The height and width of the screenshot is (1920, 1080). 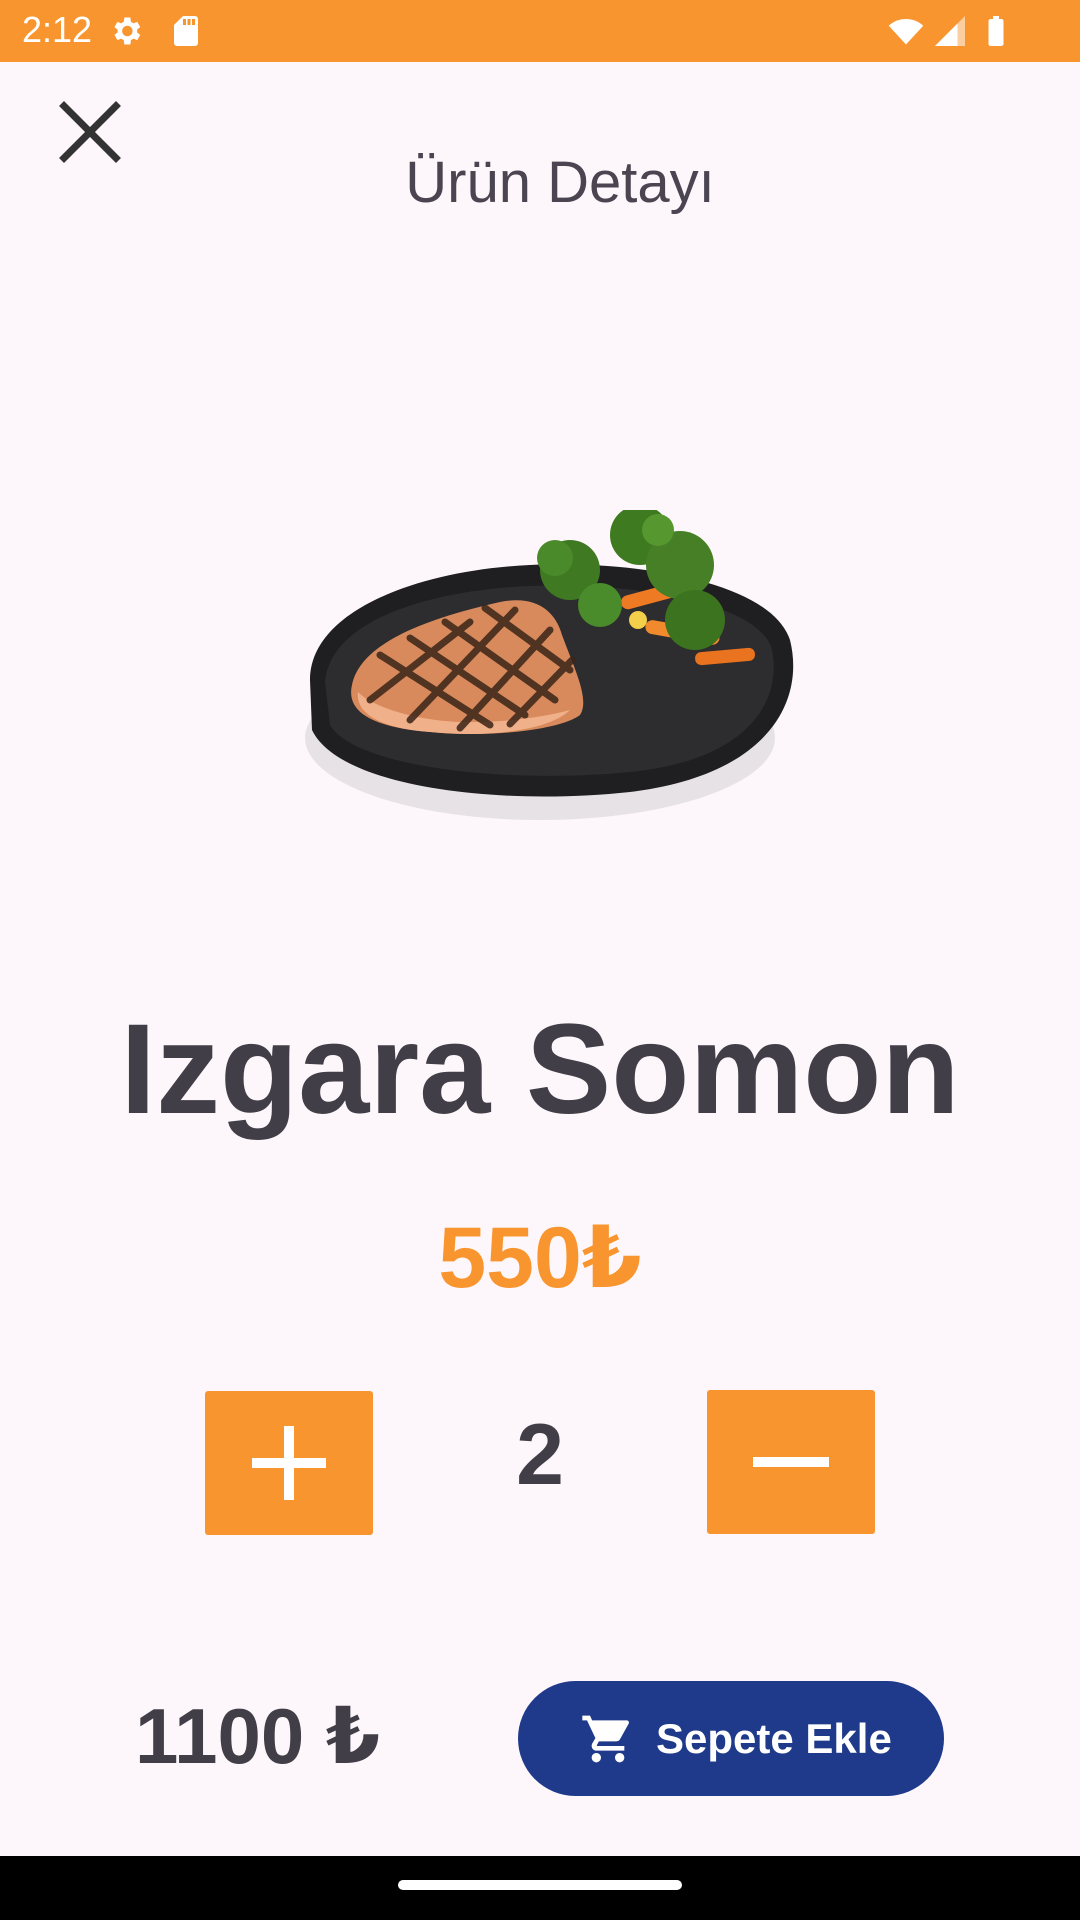 I want to click on sd-card-icon, so click(x=186, y=31).